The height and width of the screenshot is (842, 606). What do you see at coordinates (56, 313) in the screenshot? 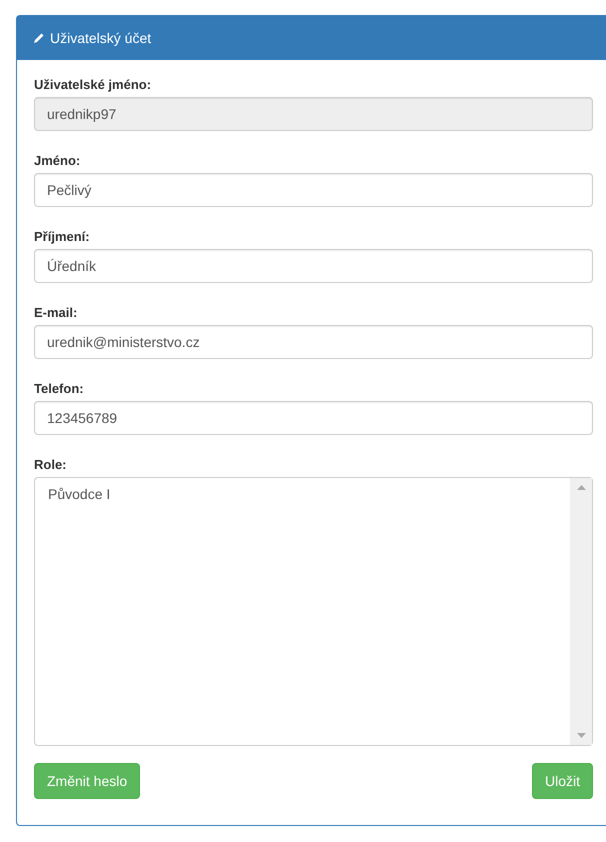
I see `field-label: E-mail:` at bounding box center [56, 313].